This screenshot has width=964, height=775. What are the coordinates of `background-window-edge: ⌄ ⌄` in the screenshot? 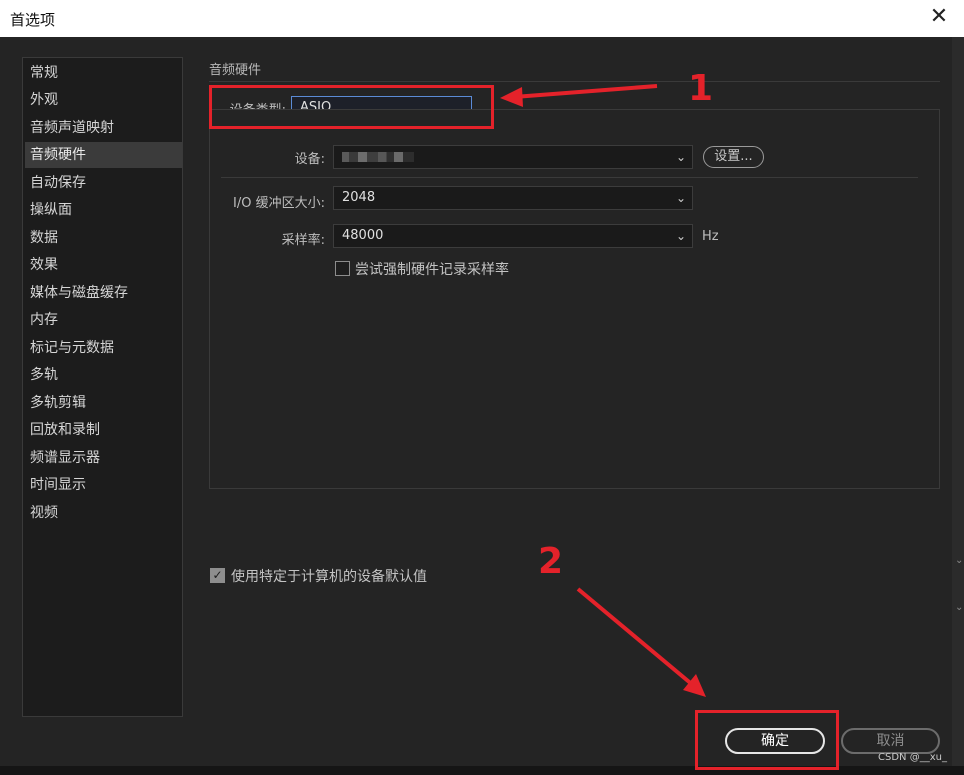 It's located at (958, 406).